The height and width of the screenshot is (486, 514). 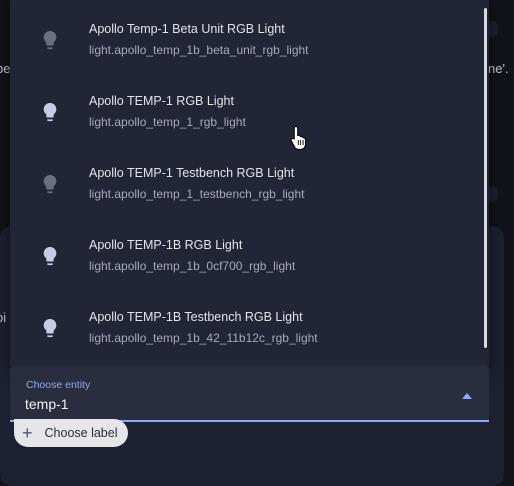 What do you see at coordinates (196, 317) in the screenshot?
I see `menu-item-name: Apollo TEMP-1B Testbench RGB Light` at bounding box center [196, 317].